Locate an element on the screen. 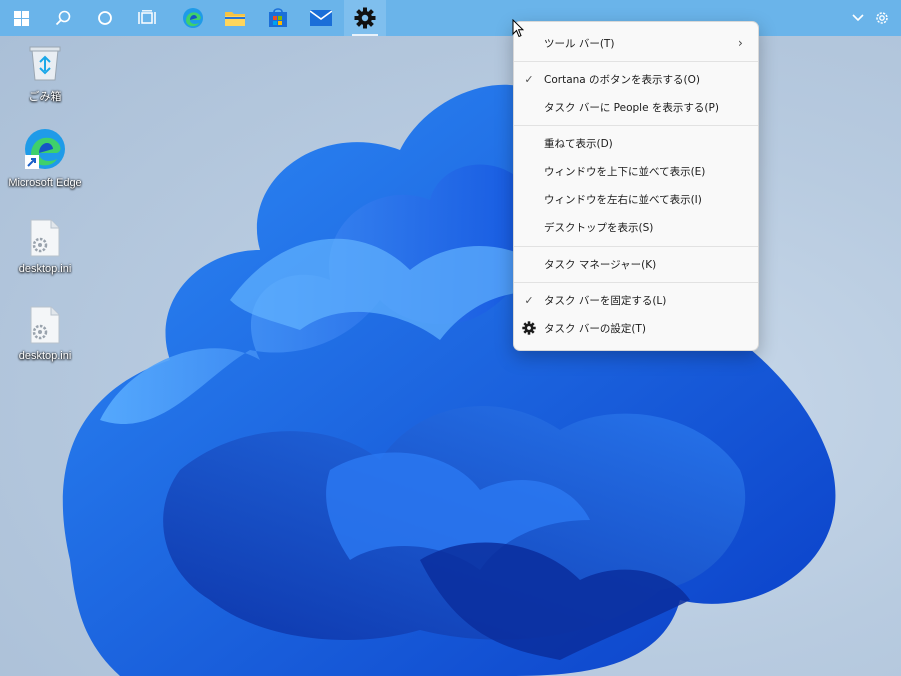 This screenshot has width=901, height=676. menu-item-stack: ウィンドウを上下に並べて表示(E) is located at coordinates (636, 171).